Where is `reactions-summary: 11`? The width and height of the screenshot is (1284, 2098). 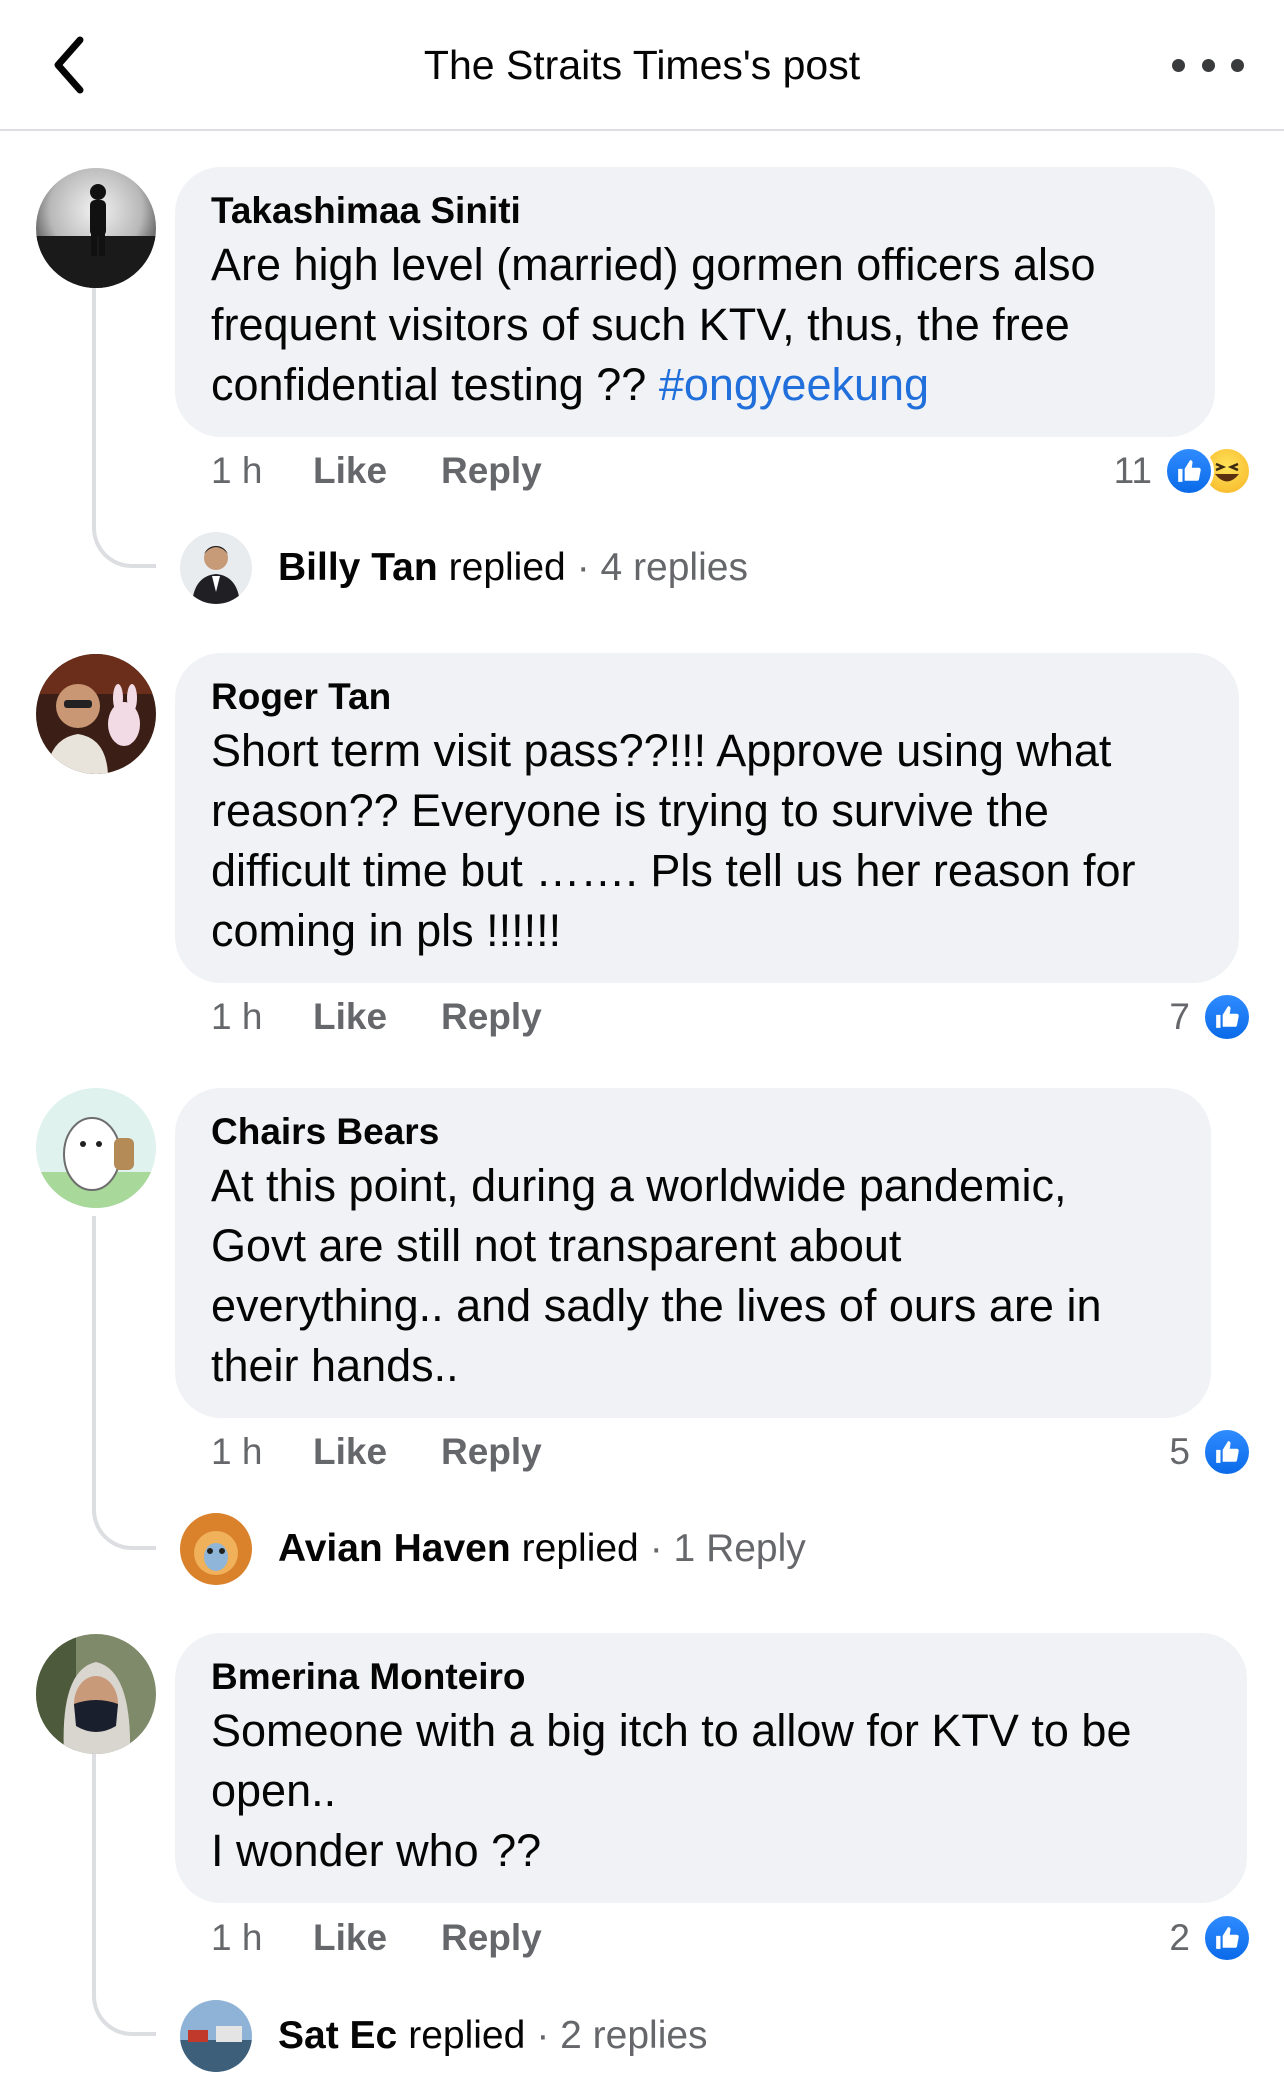 reactions-summary: 11 is located at coordinates (1183, 471).